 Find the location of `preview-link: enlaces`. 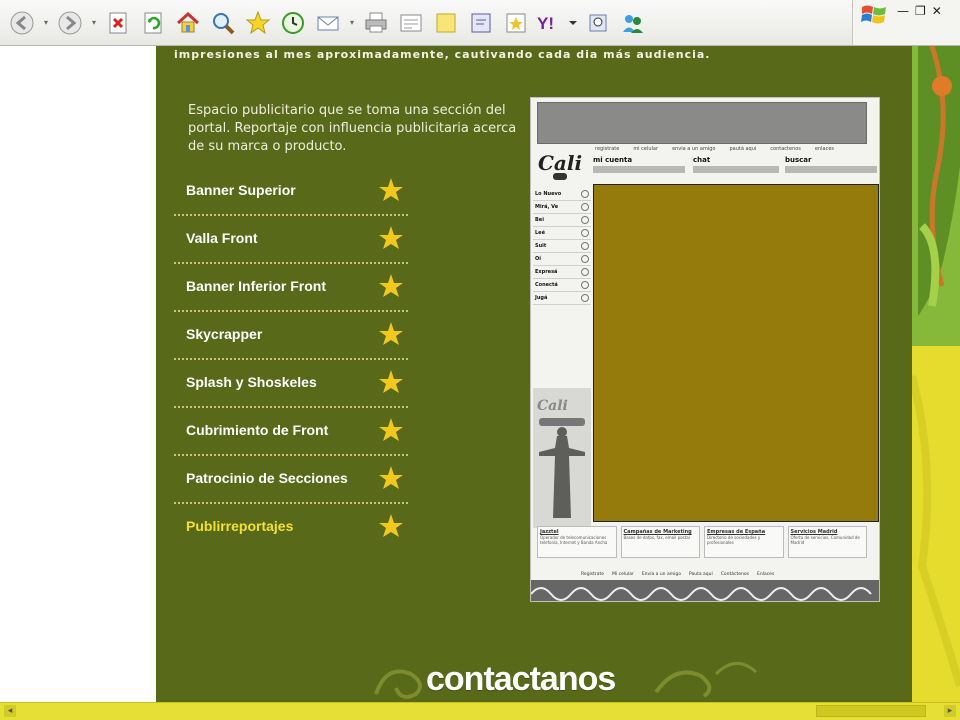

preview-link: enlaces is located at coordinates (824, 151).